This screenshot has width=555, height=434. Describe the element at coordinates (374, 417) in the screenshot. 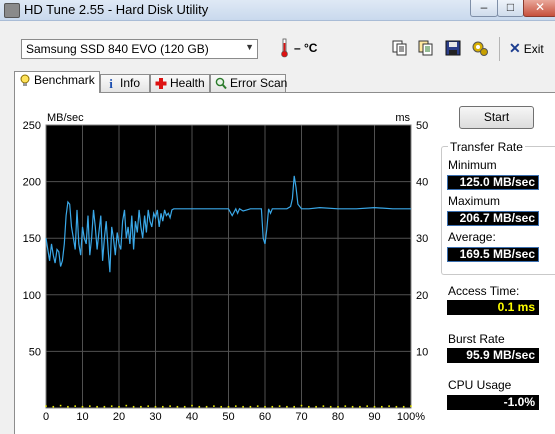

I see `x-tick-label: 90` at that location.